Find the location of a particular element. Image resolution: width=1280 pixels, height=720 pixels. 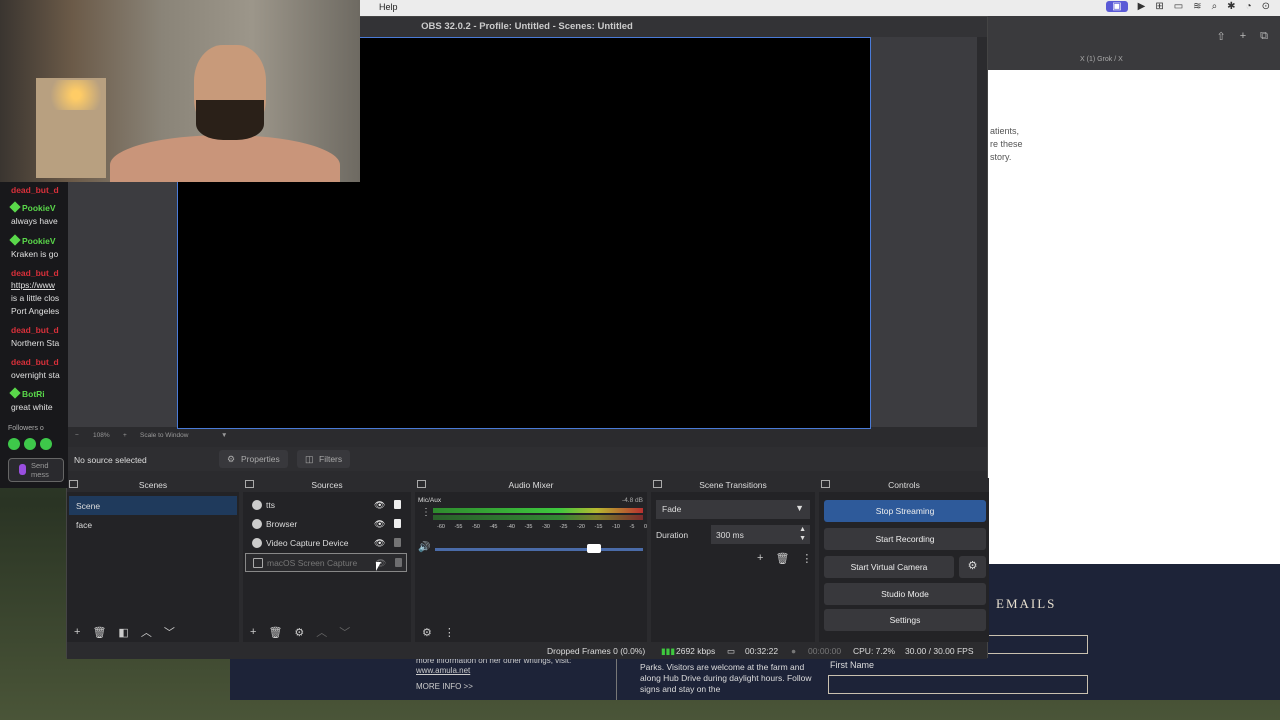

webcam-overlay is located at coordinates (180, 91).